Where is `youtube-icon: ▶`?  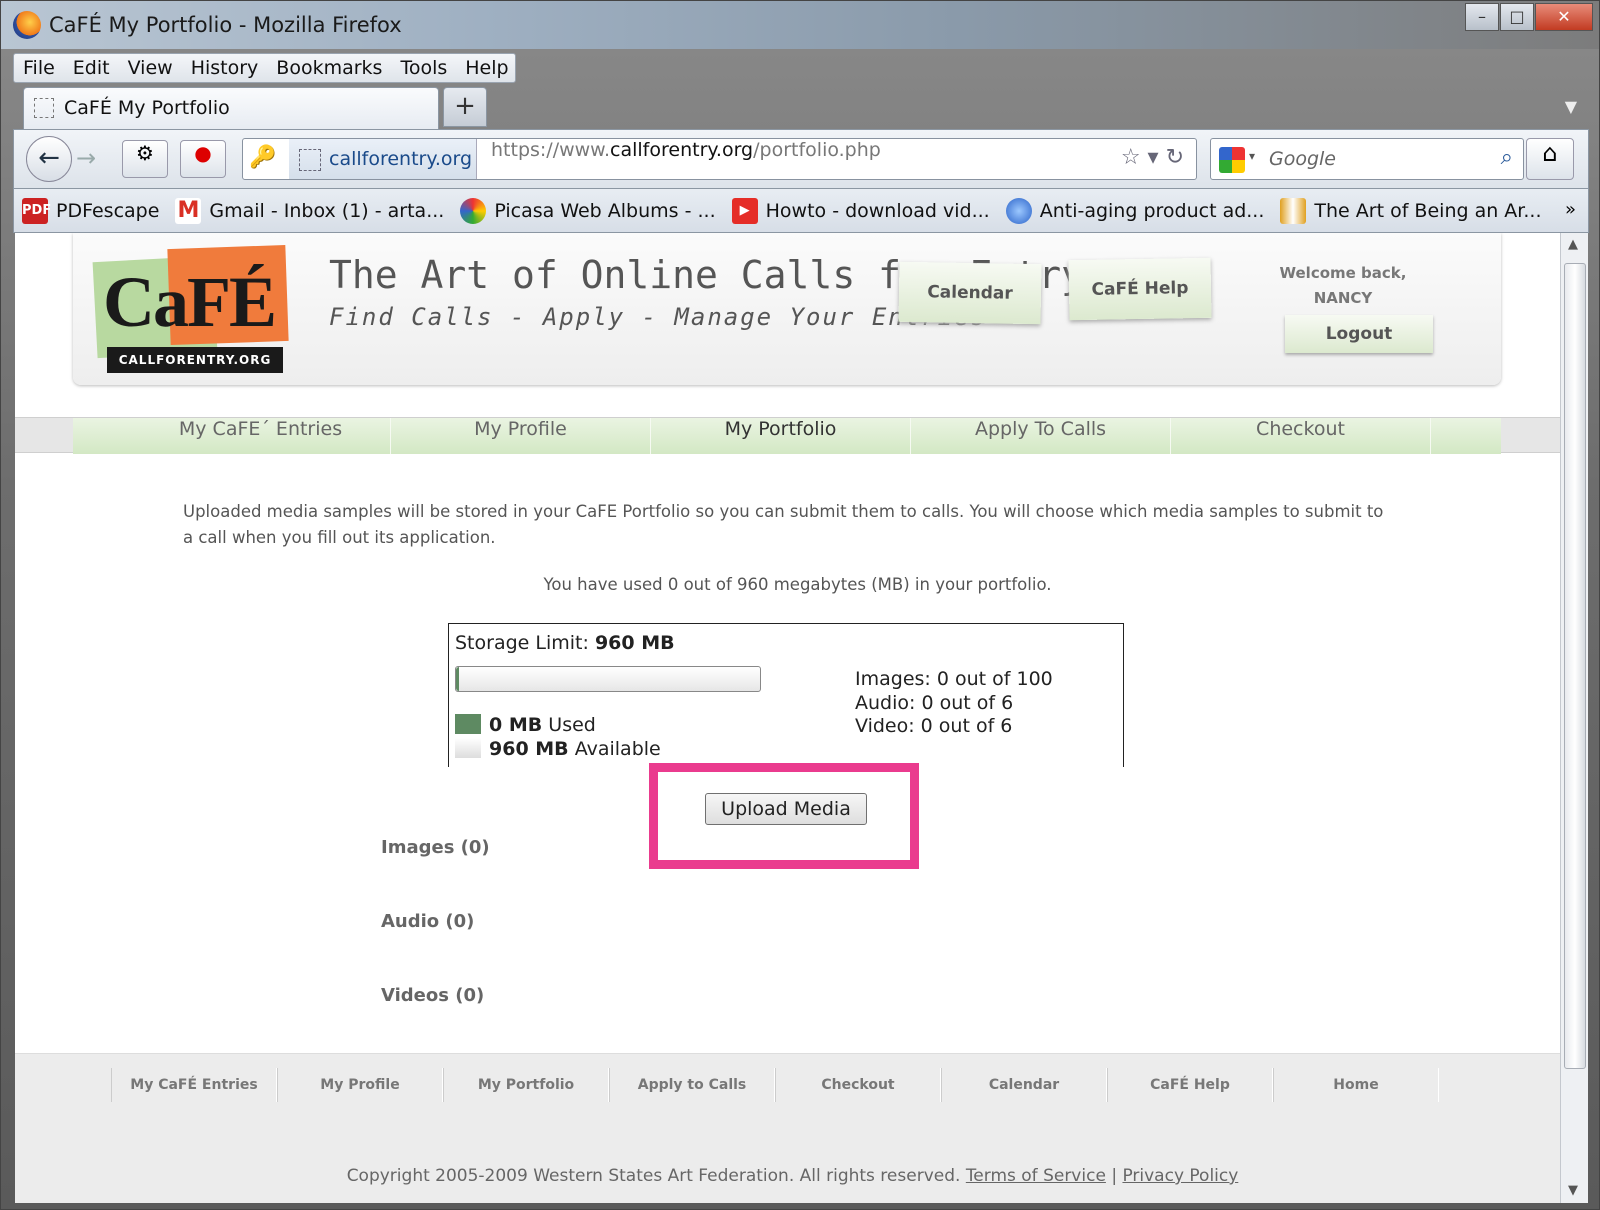
youtube-icon: ▶ is located at coordinates (744, 210).